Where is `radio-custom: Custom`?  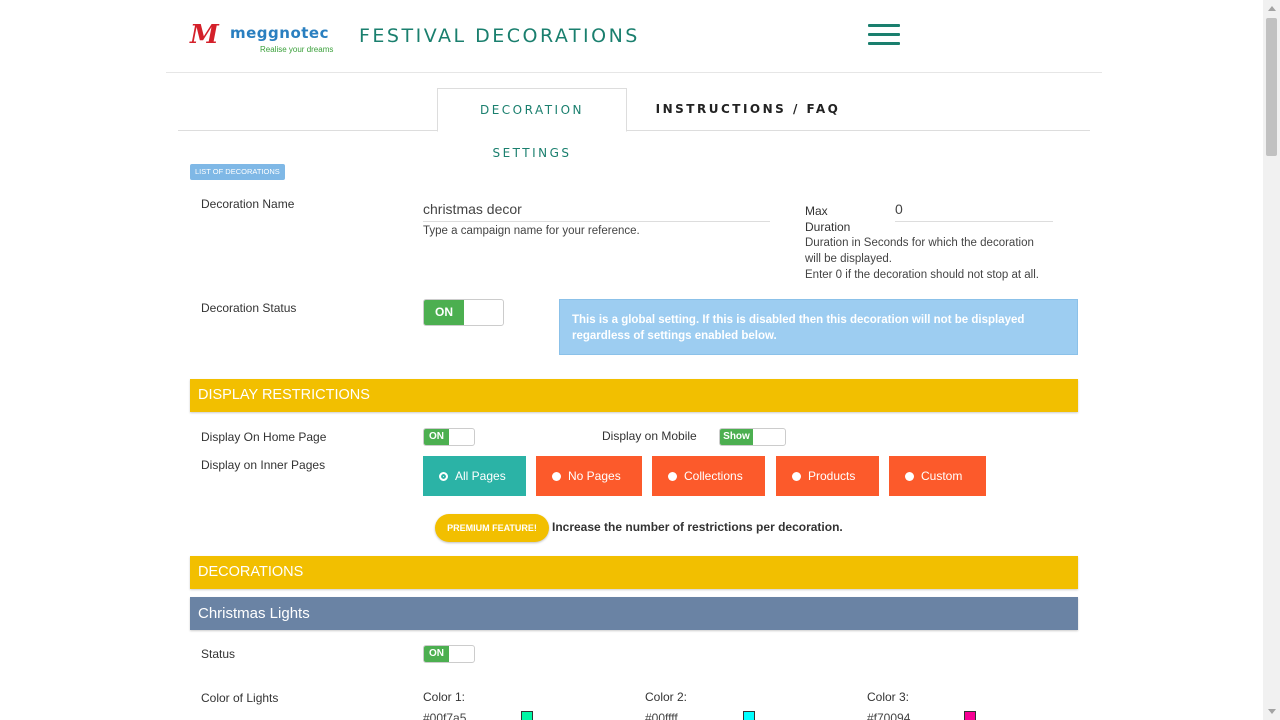
radio-custom: Custom is located at coordinates (937, 476).